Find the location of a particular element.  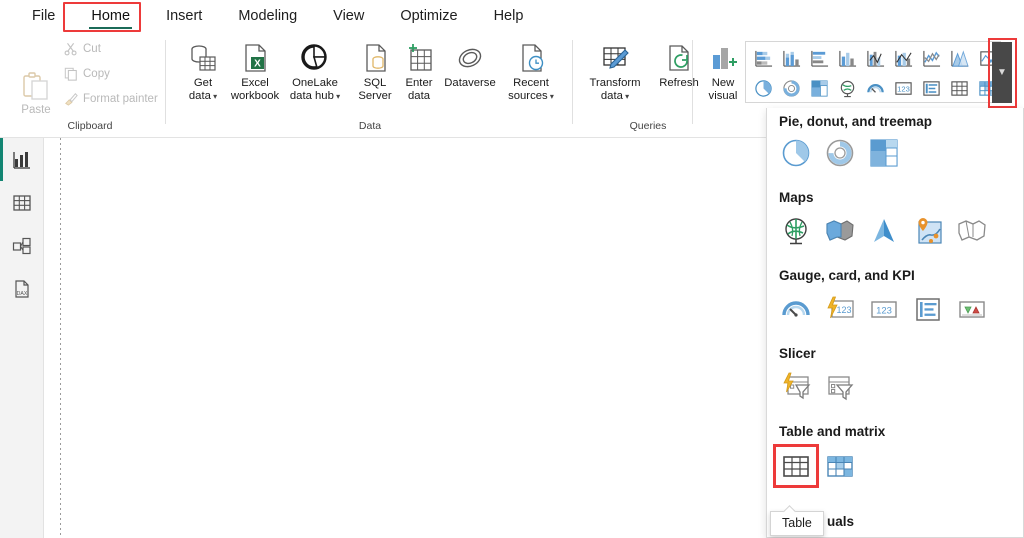

kpi-icon is located at coordinates (972, 309).